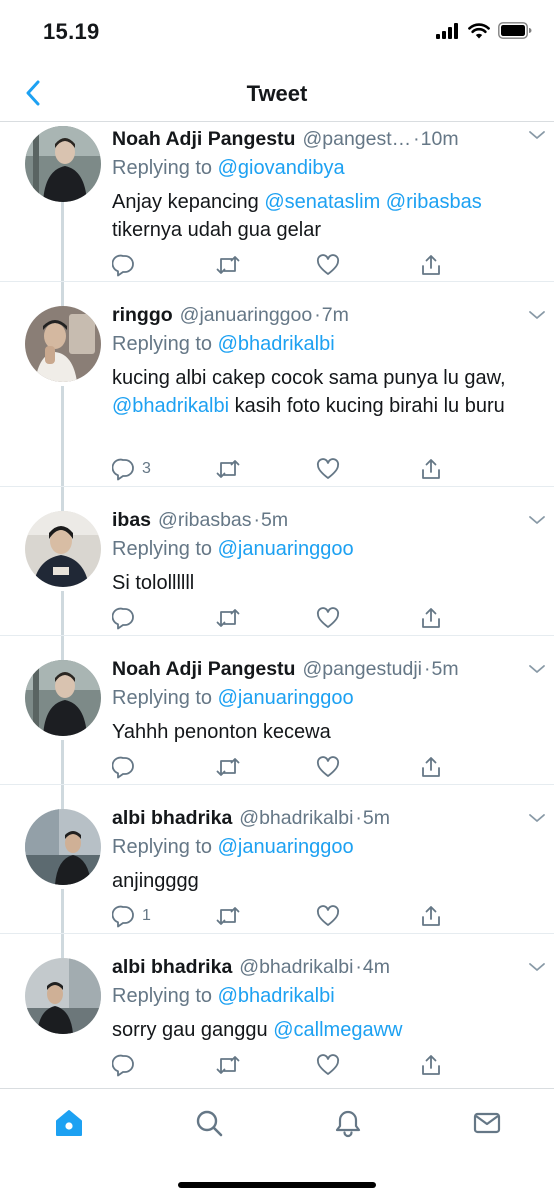 This screenshot has height=1200, width=554. I want to click on tweet-text: anjingggg, so click(323, 881).